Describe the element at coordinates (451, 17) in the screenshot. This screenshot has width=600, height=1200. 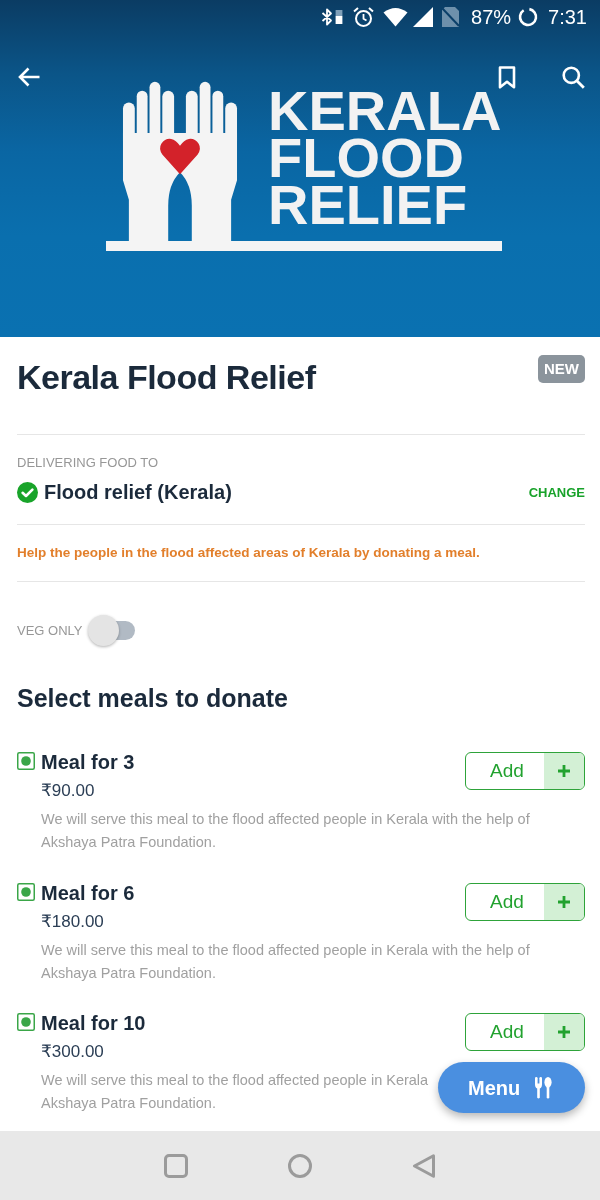
I see `no-sim-icon` at that location.